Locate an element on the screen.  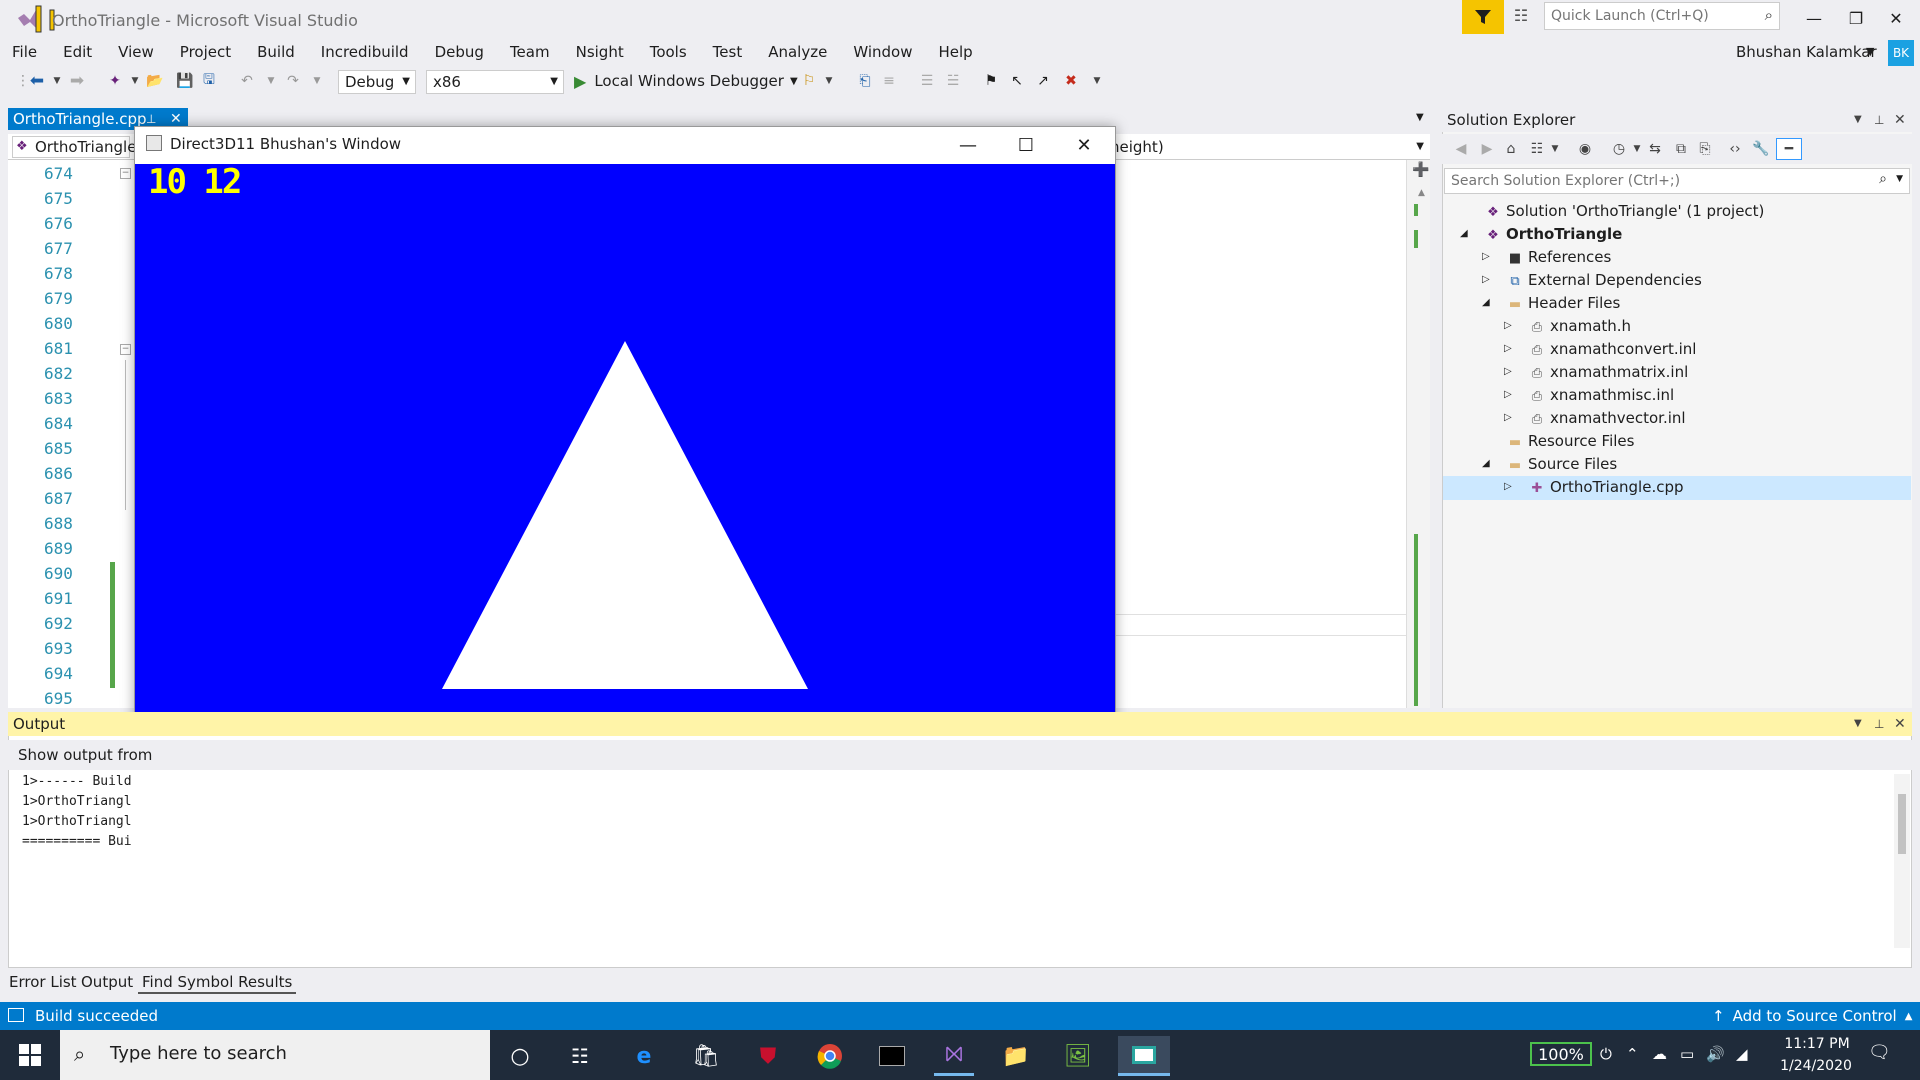
sync-icon: ⇆ is located at coordinates (1655, 149).